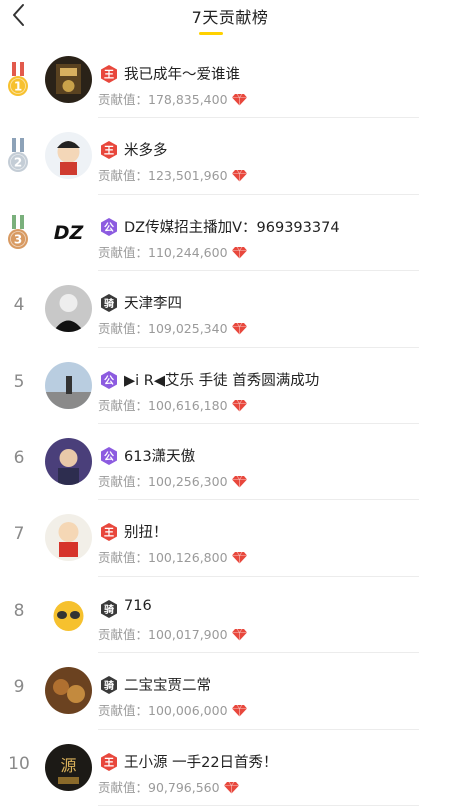 The image size is (460, 807). I want to click on contribution-amount: 100,616,180, so click(188, 405).